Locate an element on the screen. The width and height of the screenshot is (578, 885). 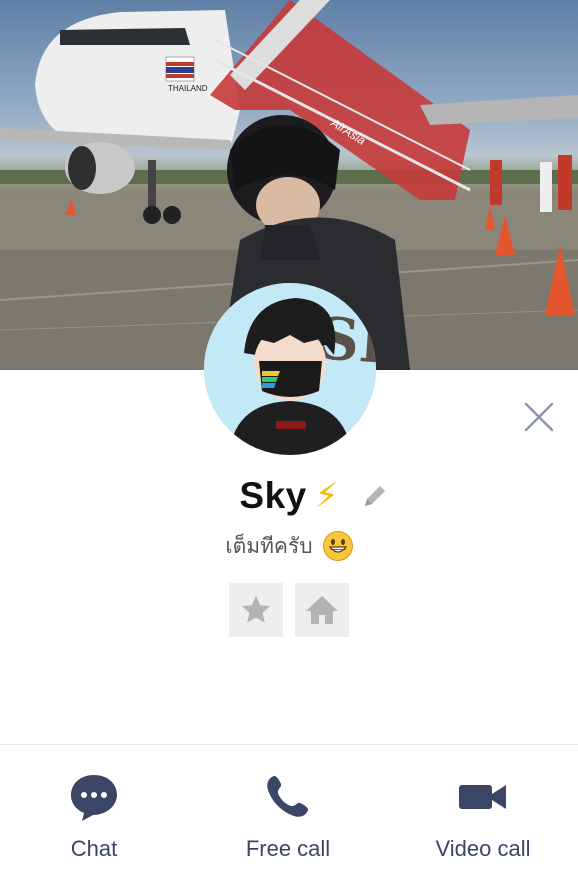
bolt-emoji: ⚡ is located at coordinates (326, 496).